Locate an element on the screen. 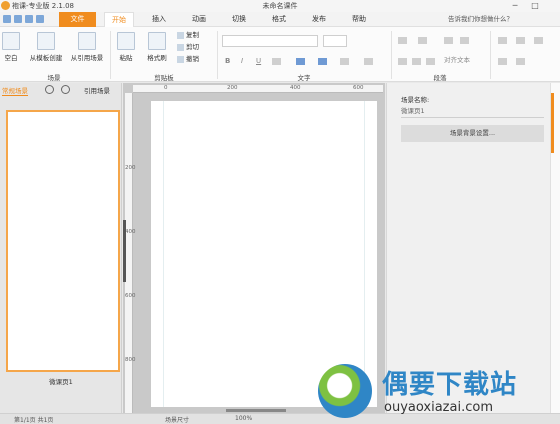  blank-scene-button: 空白 is located at coordinates (11, 47).